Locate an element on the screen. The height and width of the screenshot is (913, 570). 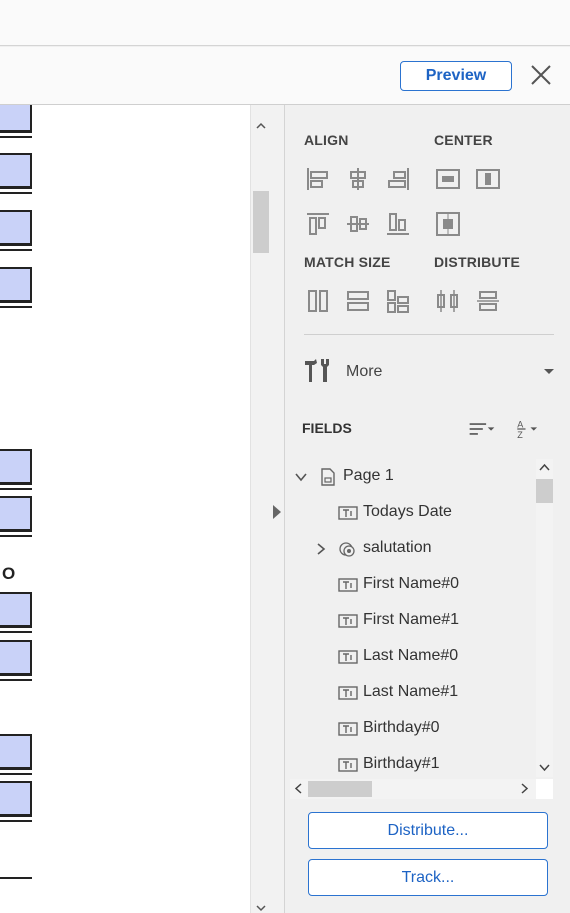
scrollbar-corner is located at coordinates (544, 789).